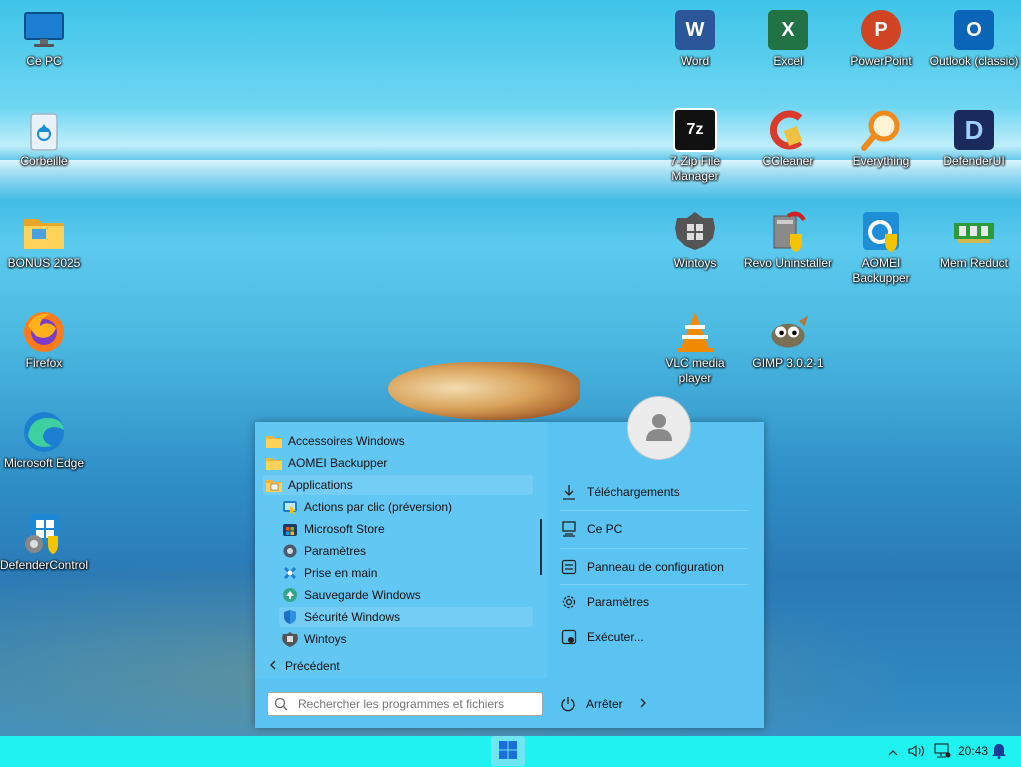 Image resolution: width=1021 pixels, height=767 pixels. What do you see at coordinates (942, 751) in the screenshot?
I see `network-button` at bounding box center [942, 751].